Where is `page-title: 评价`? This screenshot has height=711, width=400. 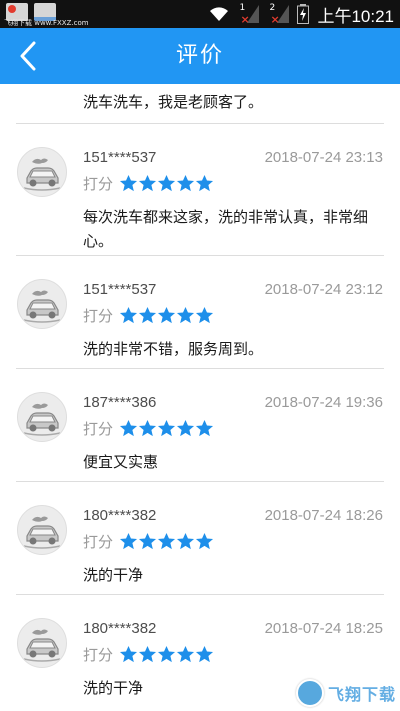
page-title: 评价 is located at coordinates (199, 55).